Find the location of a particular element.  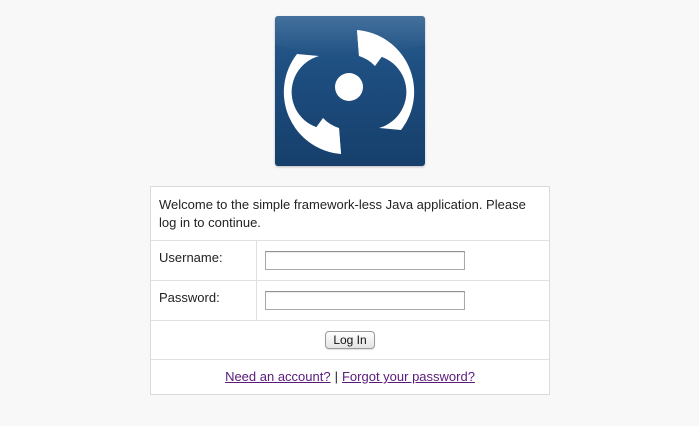

username-input is located at coordinates (365, 260).